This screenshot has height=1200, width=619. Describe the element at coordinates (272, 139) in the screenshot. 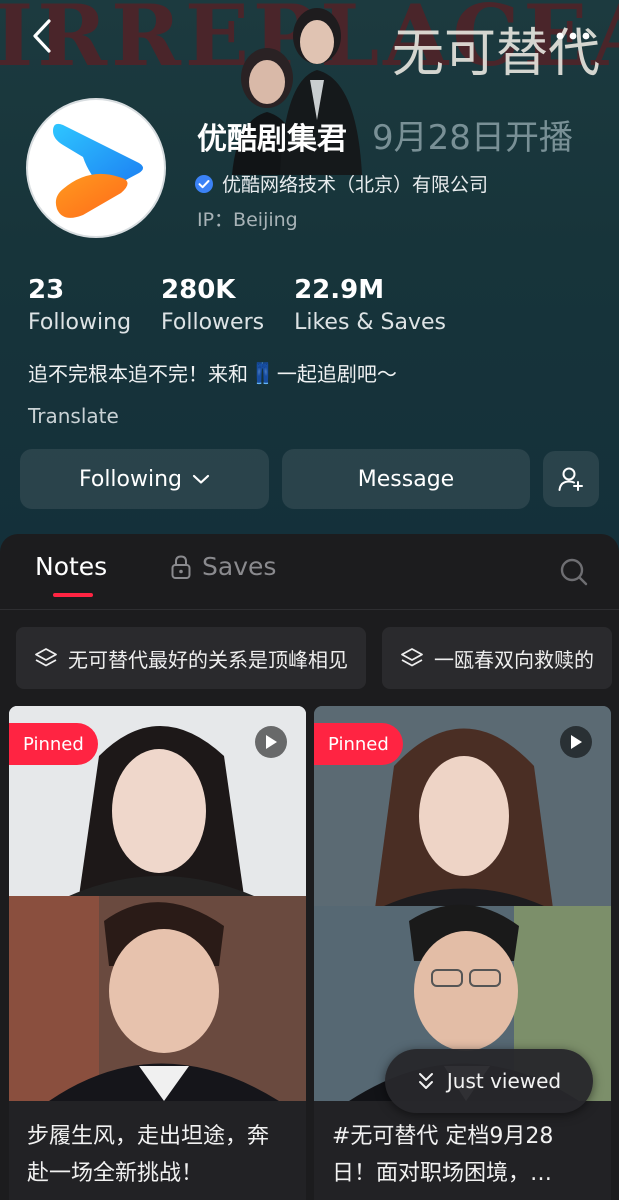

I see `profile-name: 优酷剧集君` at that location.